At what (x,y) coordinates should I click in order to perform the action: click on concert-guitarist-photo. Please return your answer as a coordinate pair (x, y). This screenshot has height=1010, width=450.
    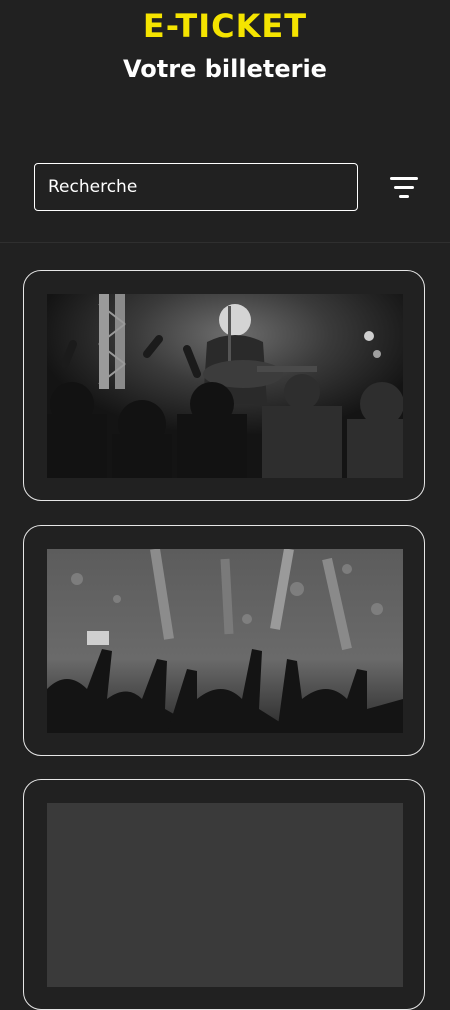
    Looking at the image, I should click on (225, 386).